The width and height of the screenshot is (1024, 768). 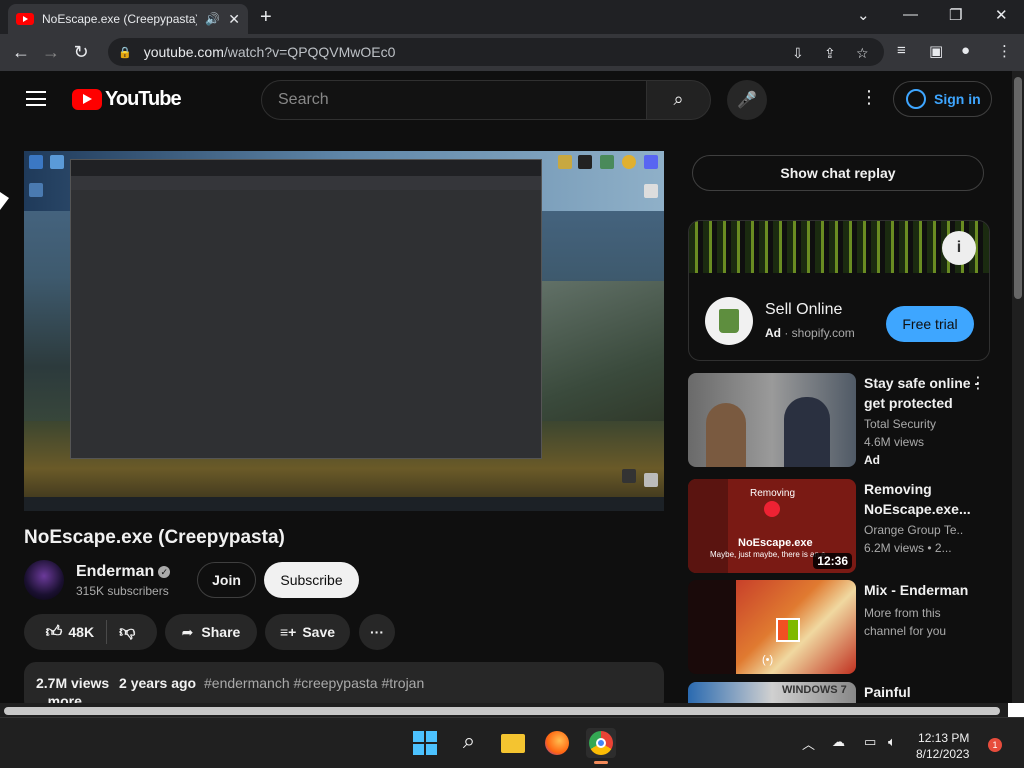 What do you see at coordinates (788, 630) in the screenshot?
I see `thumb-windows-logo` at bounding box center [788, 630].